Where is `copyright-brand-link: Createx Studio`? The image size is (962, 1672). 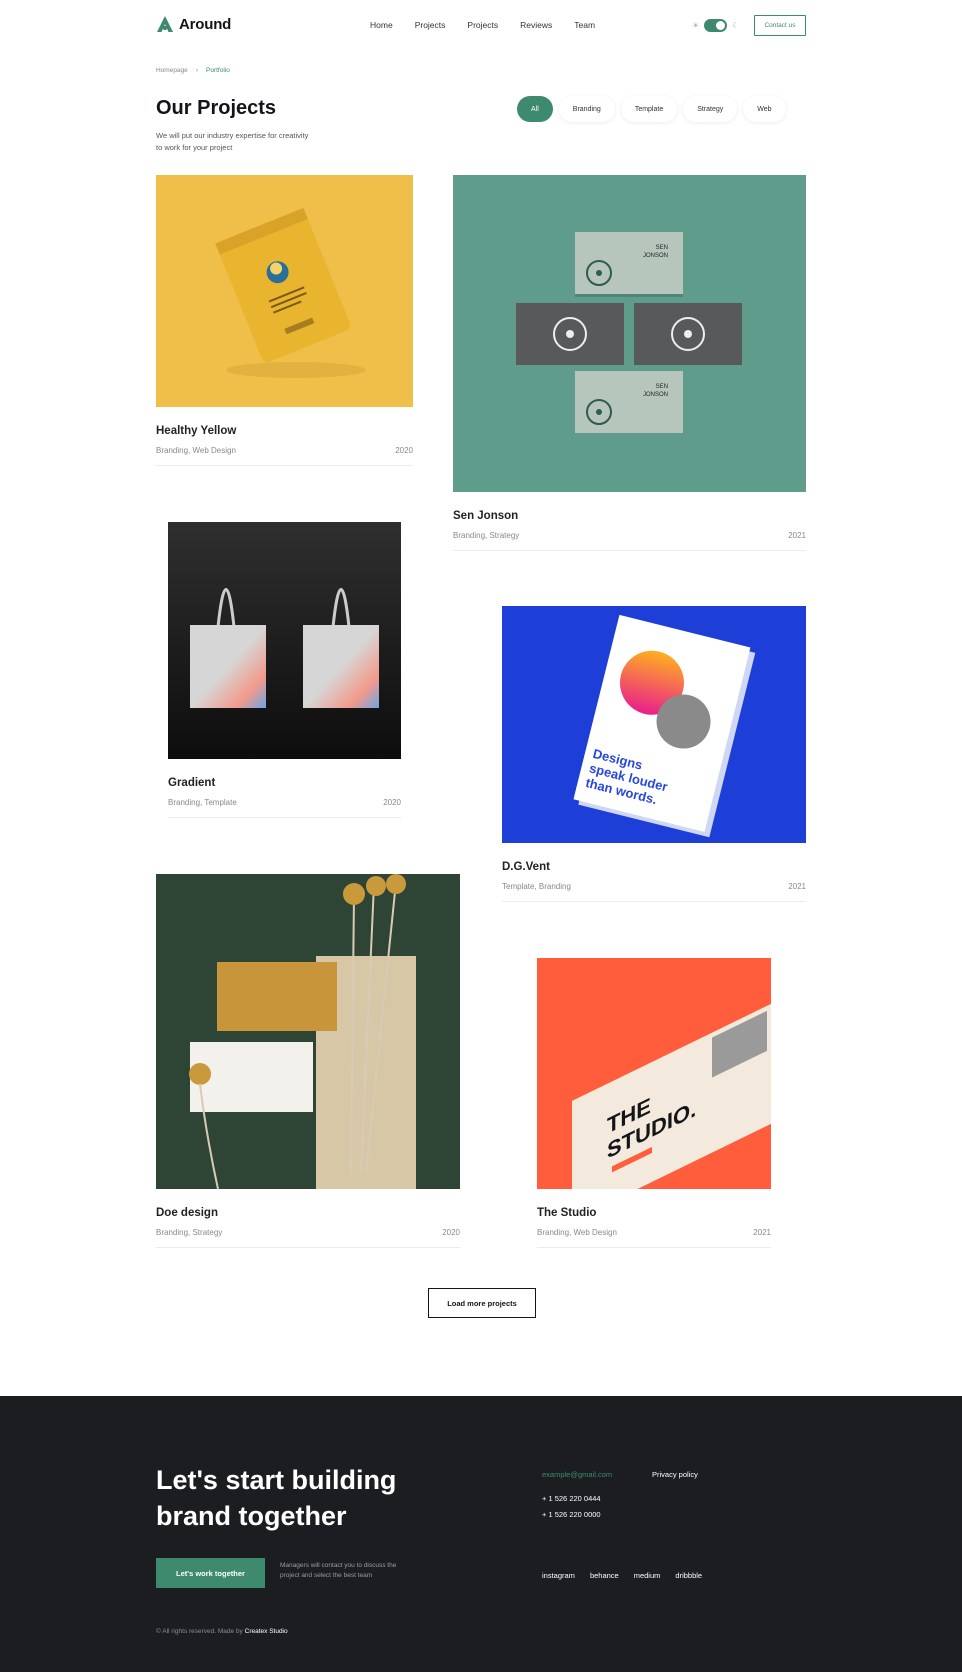 copyright-brand-link: Createx Studio is located at coordinates (266, 1631).